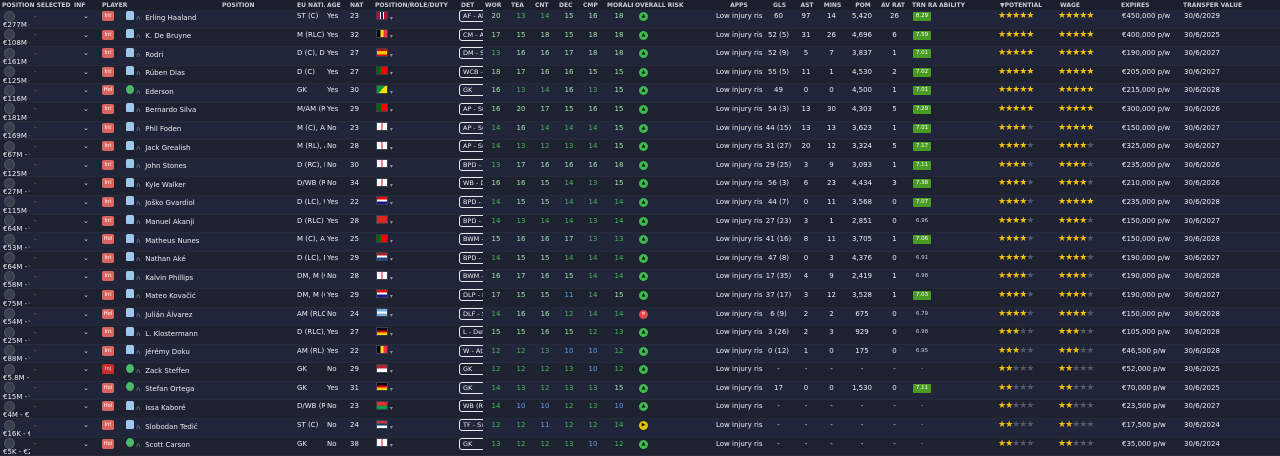 The width and height of the screenshot is (1280, 456). Describe the element at coordinates (471, 16) in the screenshot. I see `role-select: AF - Attack⌄` at that location.